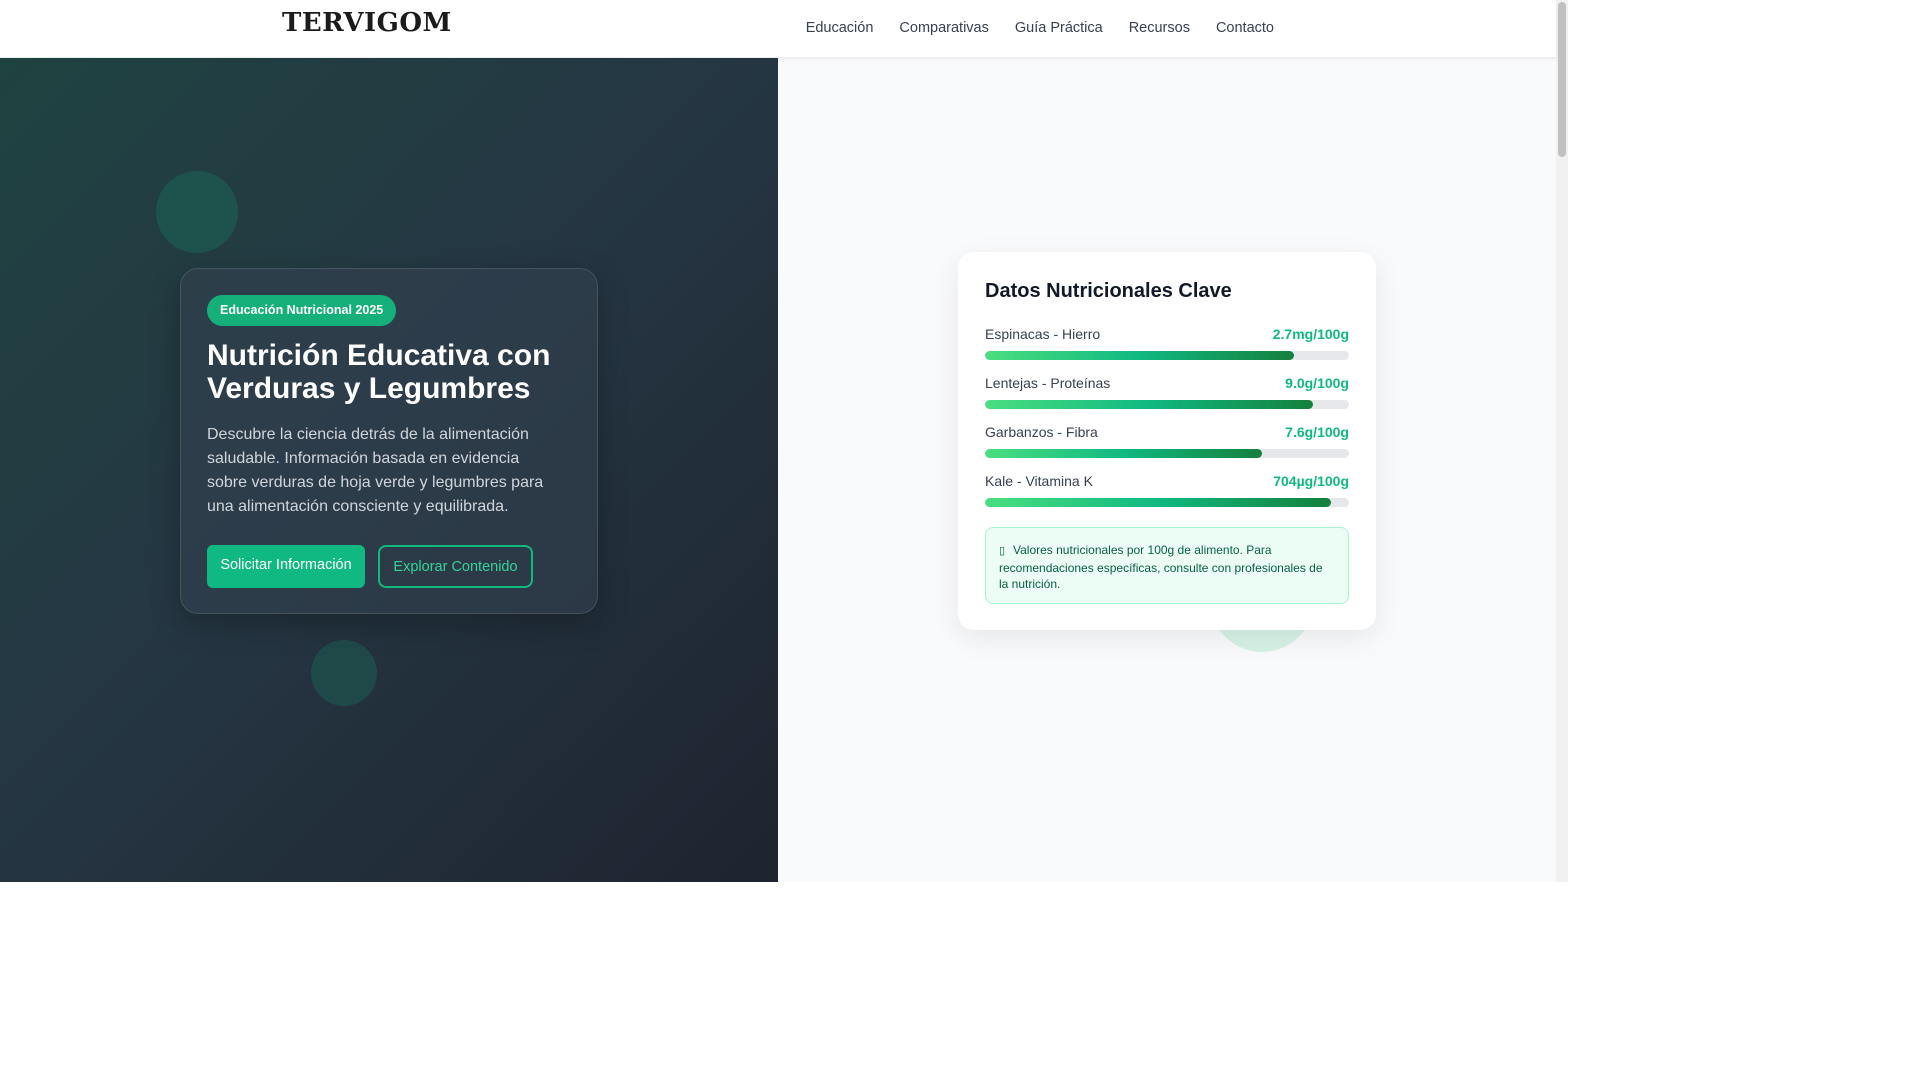 This screenshot has height=1080, width=1920. What do you see at coordinates (1108, 291) in the screenshot?
I see `nutrition-card-title: Datos Nutricionales Clave` at bounding box center [1108, 291].